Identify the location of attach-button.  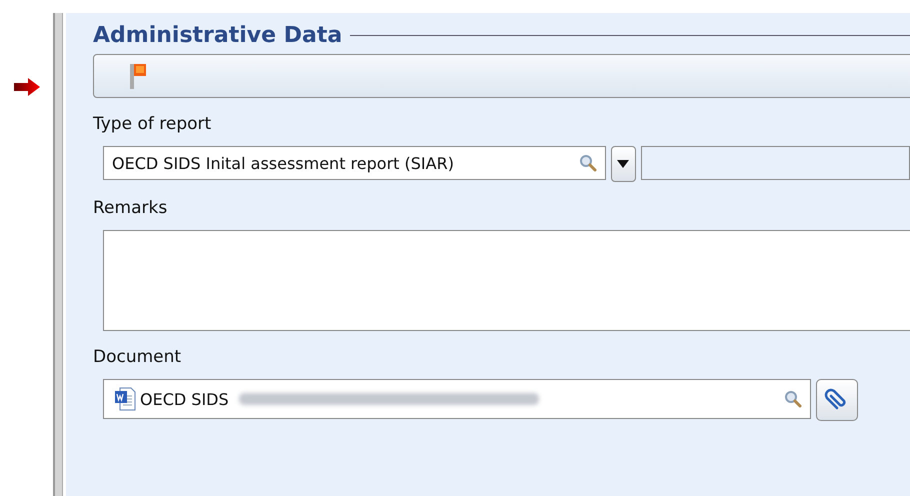
(837, 400).